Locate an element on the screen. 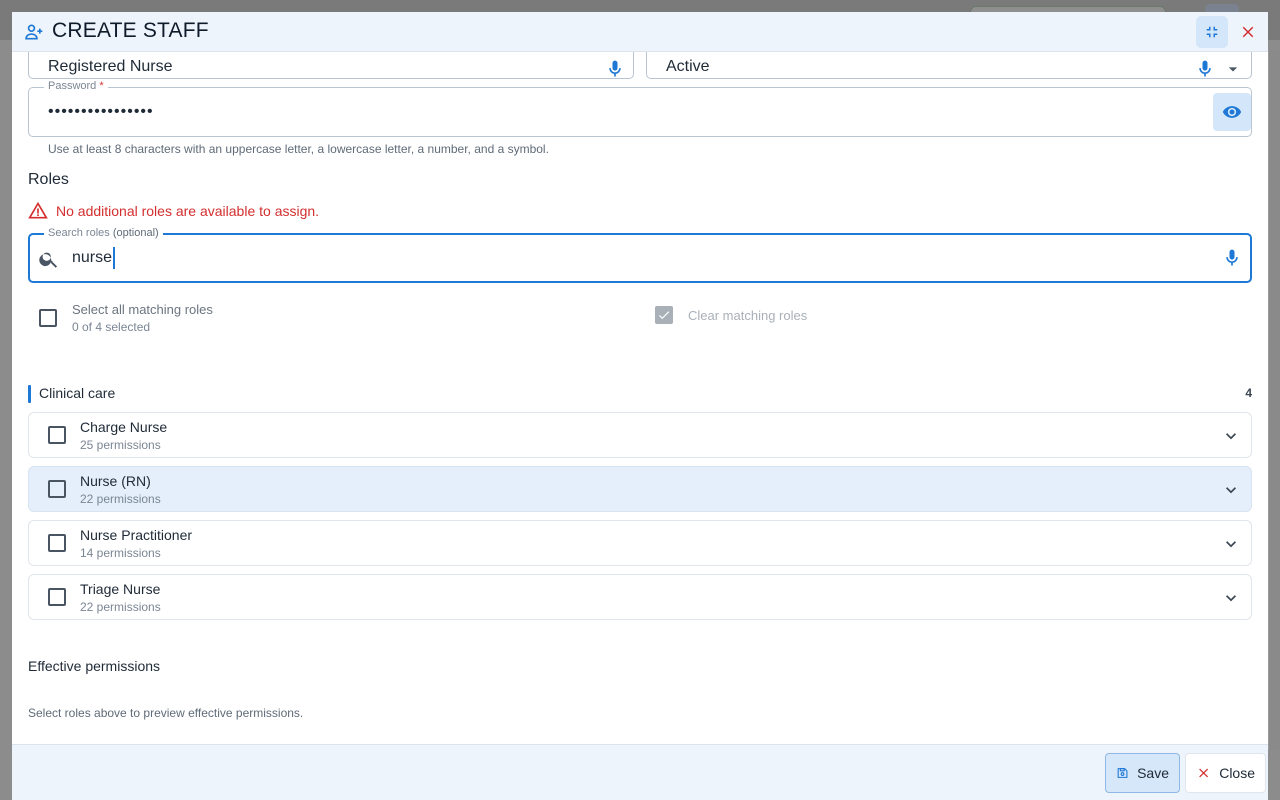  dialog-footer: Save Close is located at coordinates (640, 772).